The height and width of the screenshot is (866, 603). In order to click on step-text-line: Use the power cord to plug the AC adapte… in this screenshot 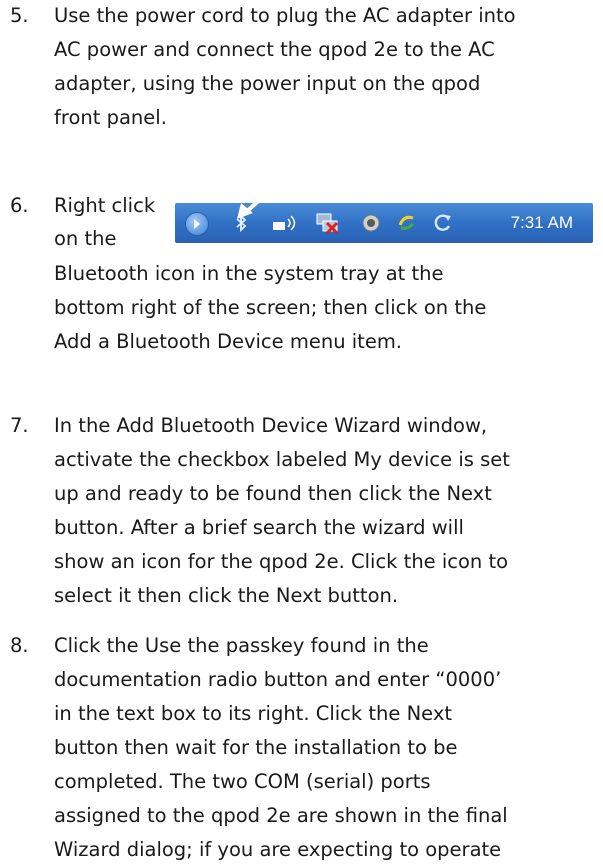, I will do `click(285, 15)`.